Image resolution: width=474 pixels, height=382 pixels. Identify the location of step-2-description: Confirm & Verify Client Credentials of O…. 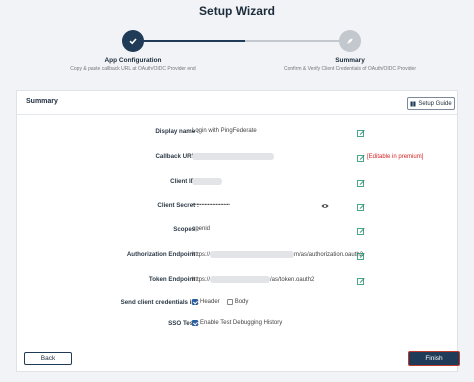
(350, 69).